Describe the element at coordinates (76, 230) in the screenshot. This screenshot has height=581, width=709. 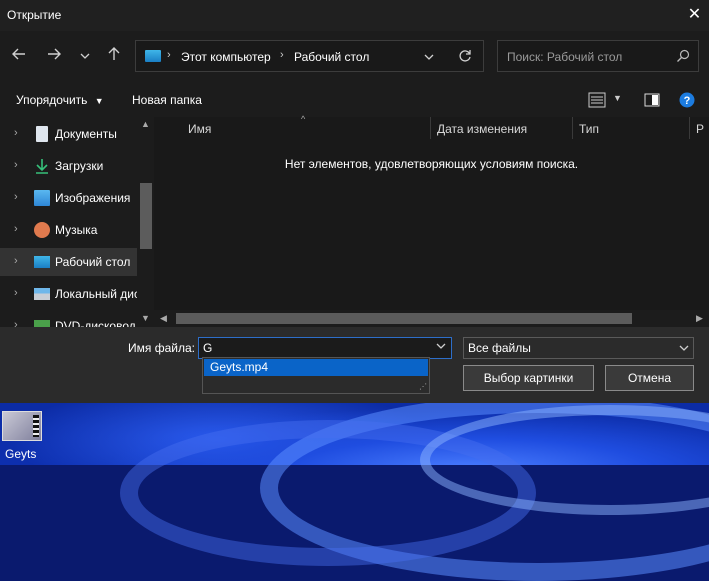
I see `sidebar-item-label: Музыка` at that location.